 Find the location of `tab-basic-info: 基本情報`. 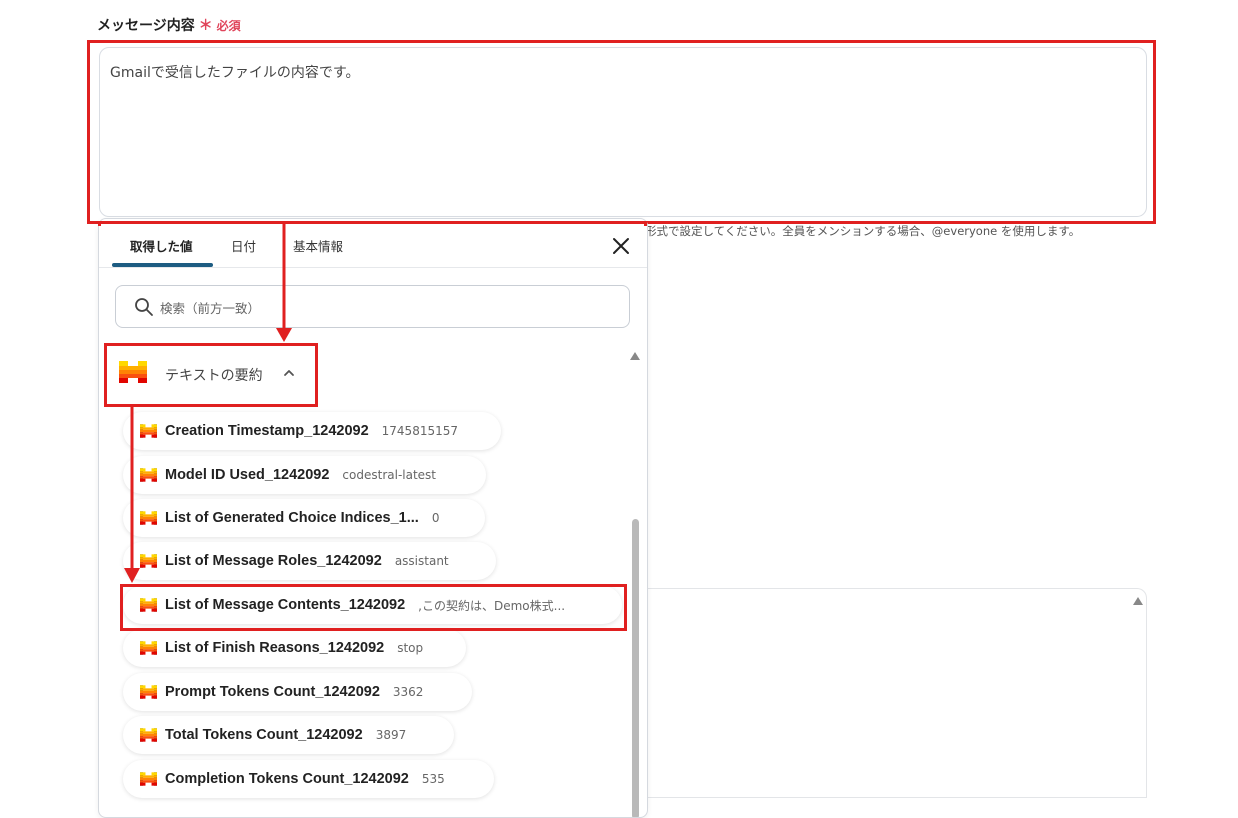

tab-basic-info: 基本情報 is located at coordinates (318, 245).